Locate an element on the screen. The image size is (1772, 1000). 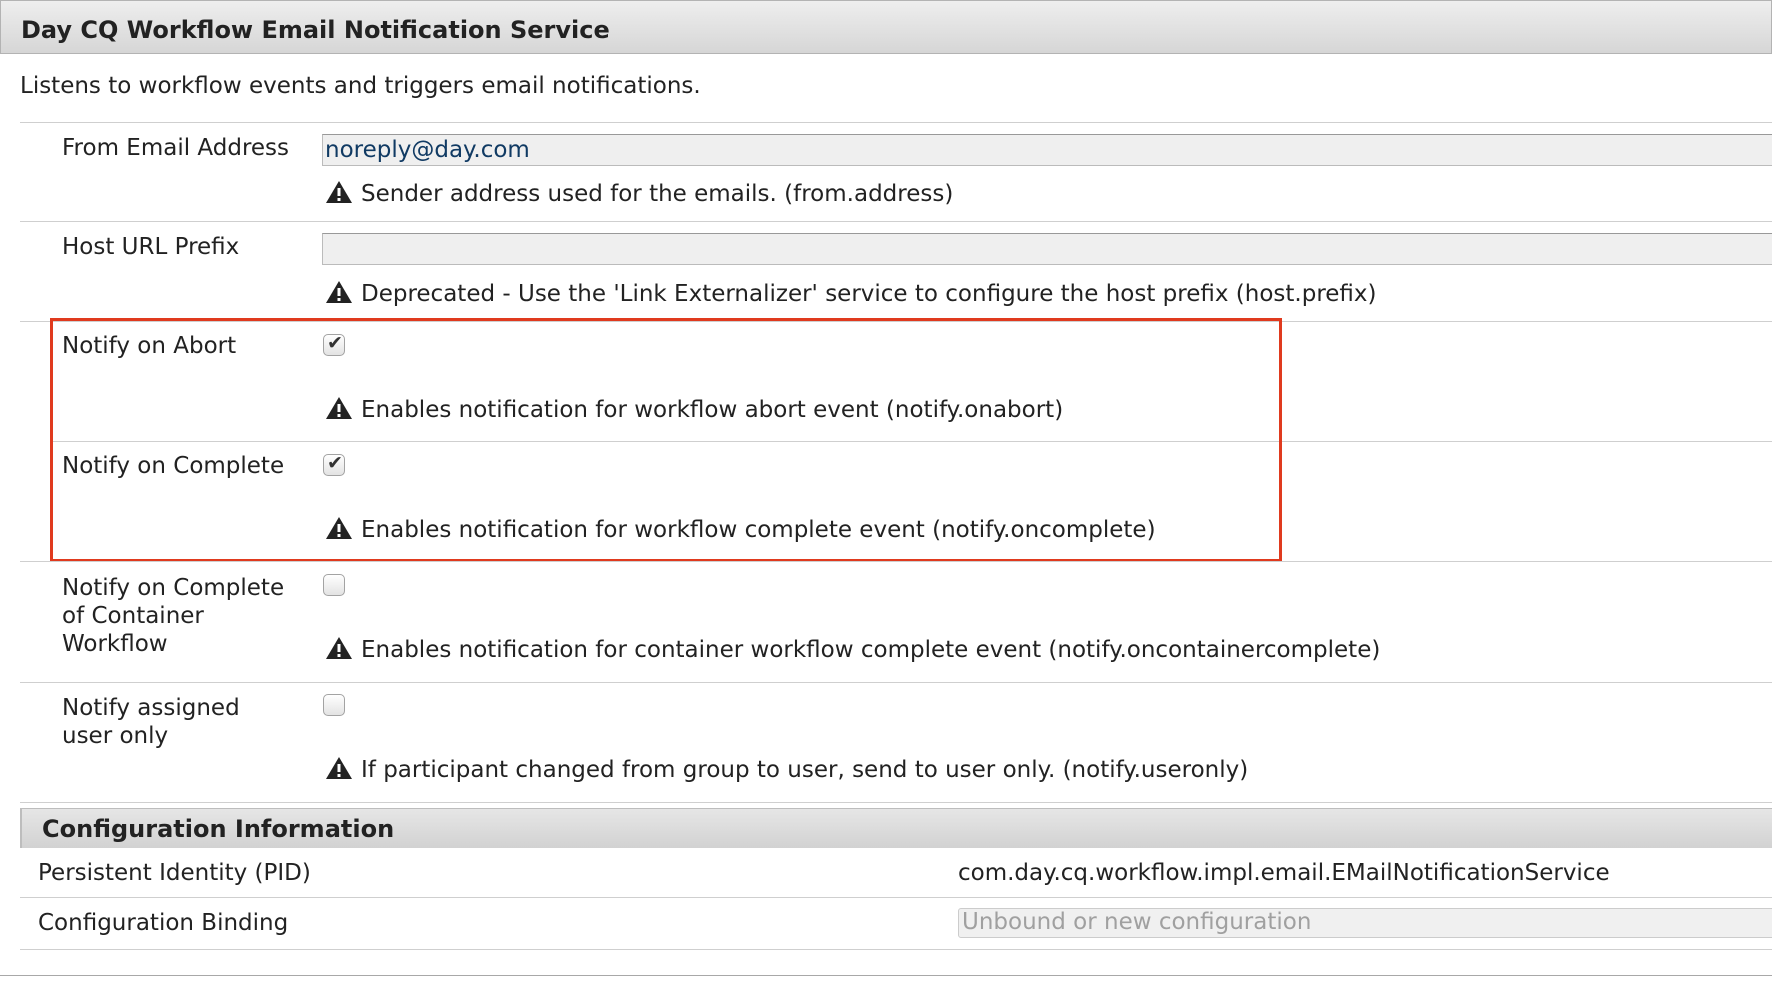
notify-useronly-label: Notify assigned user only is located at coordinates (151, 722).